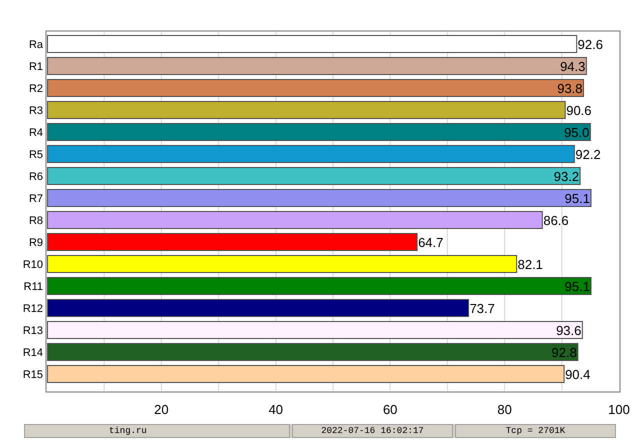 This screenshot has height=440, width=640. What do you see at coordinates (157, 431) in the screenshot?
I see `status-field: ting.ru` at bounding box center [157, 431].